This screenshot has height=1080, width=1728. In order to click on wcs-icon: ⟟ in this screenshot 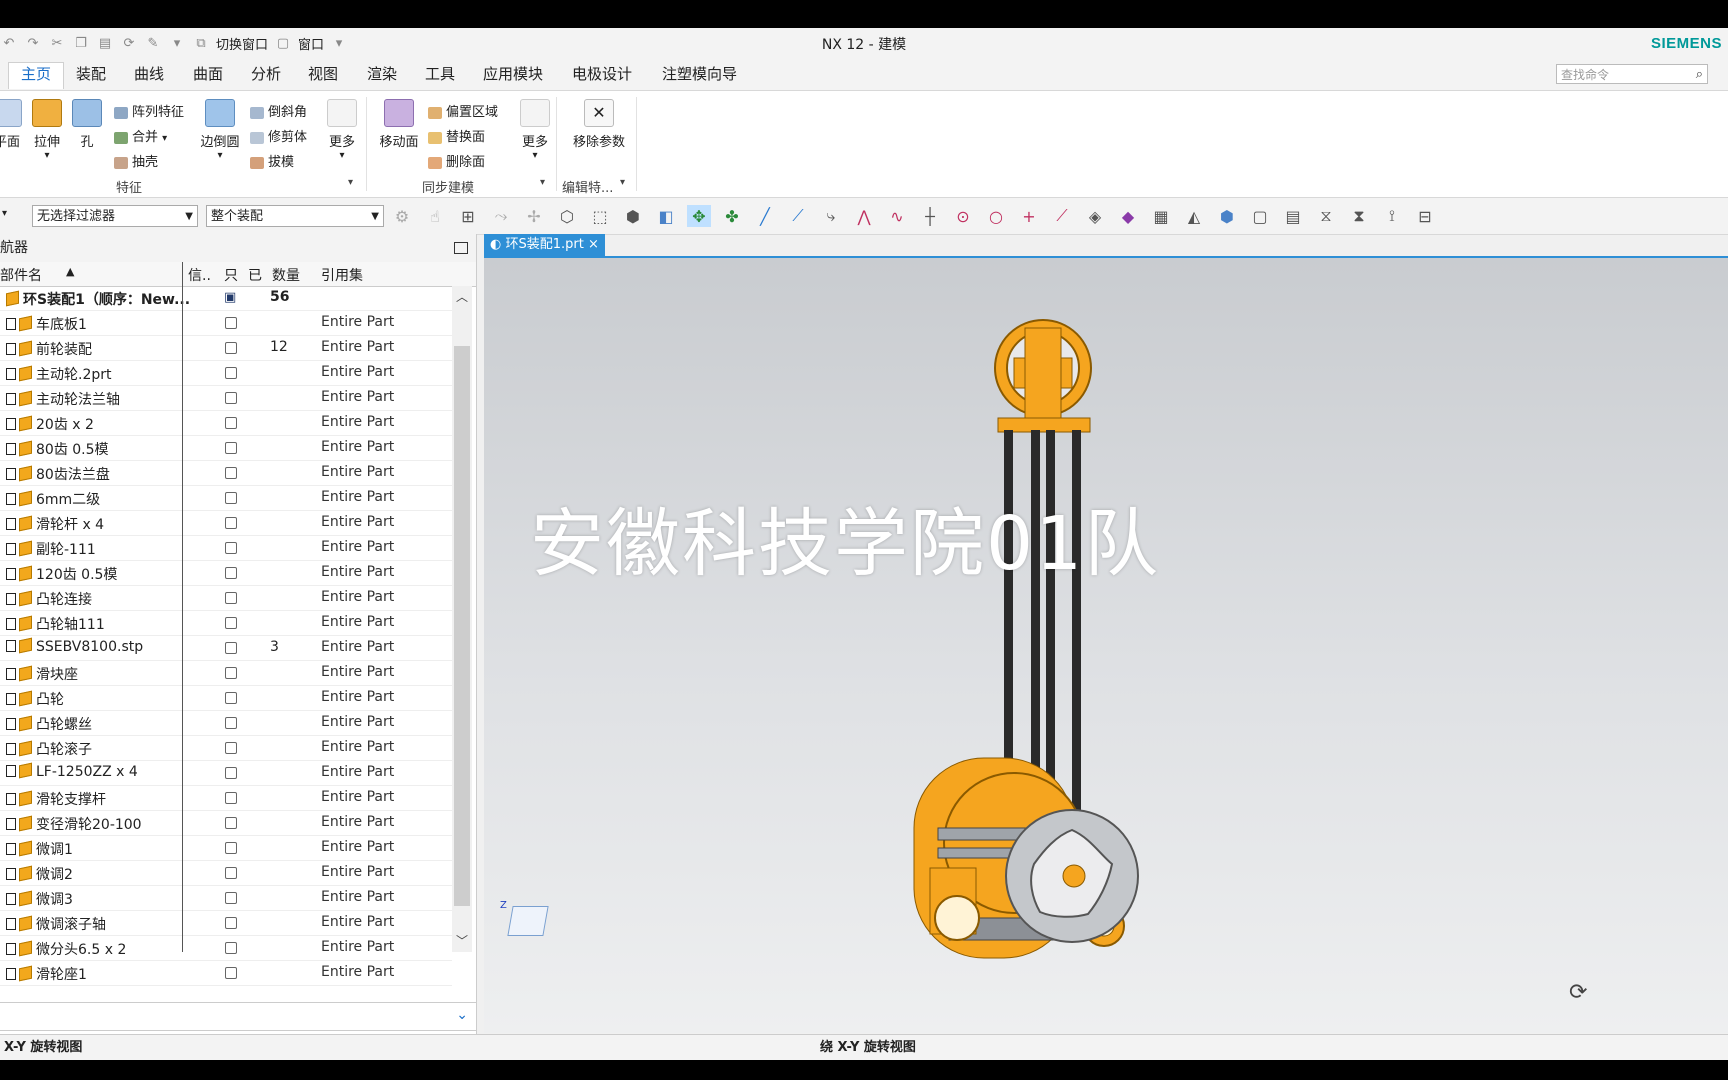, I will do `click(1392, 216)`.